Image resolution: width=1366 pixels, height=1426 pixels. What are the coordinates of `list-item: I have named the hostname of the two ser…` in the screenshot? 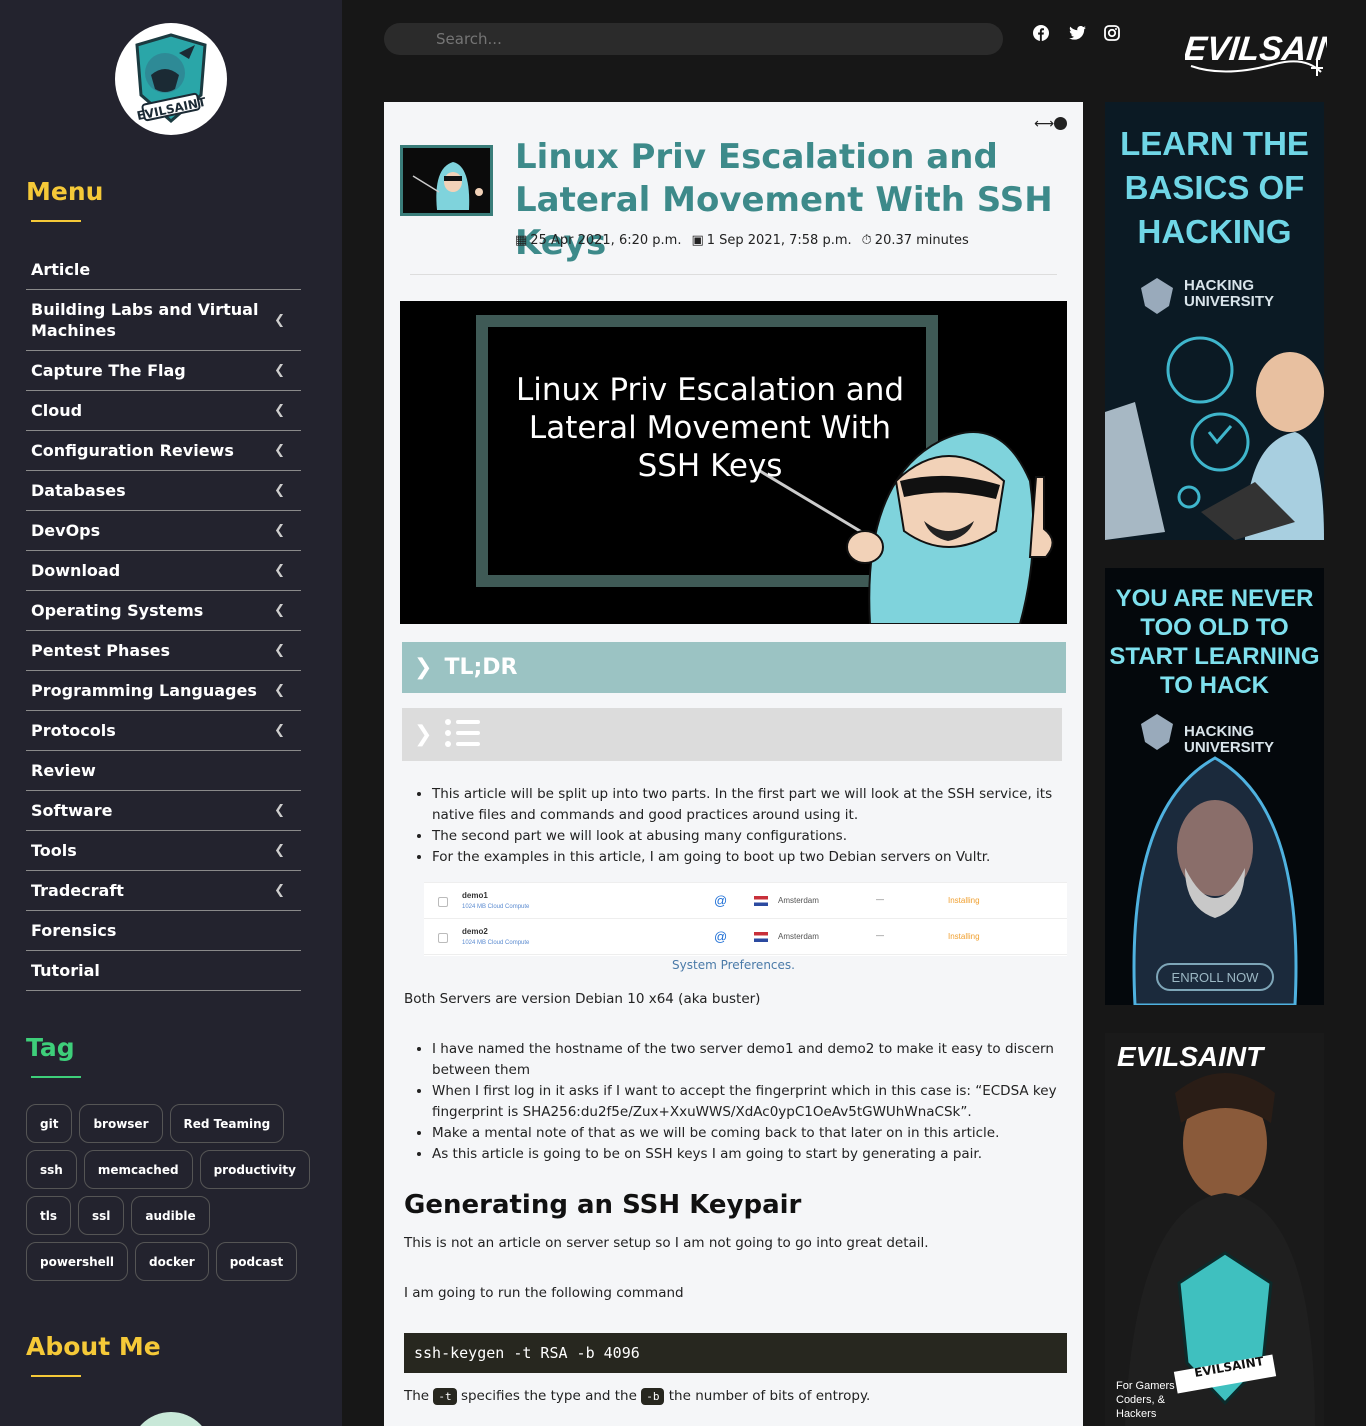 It's located at (744, 1060).